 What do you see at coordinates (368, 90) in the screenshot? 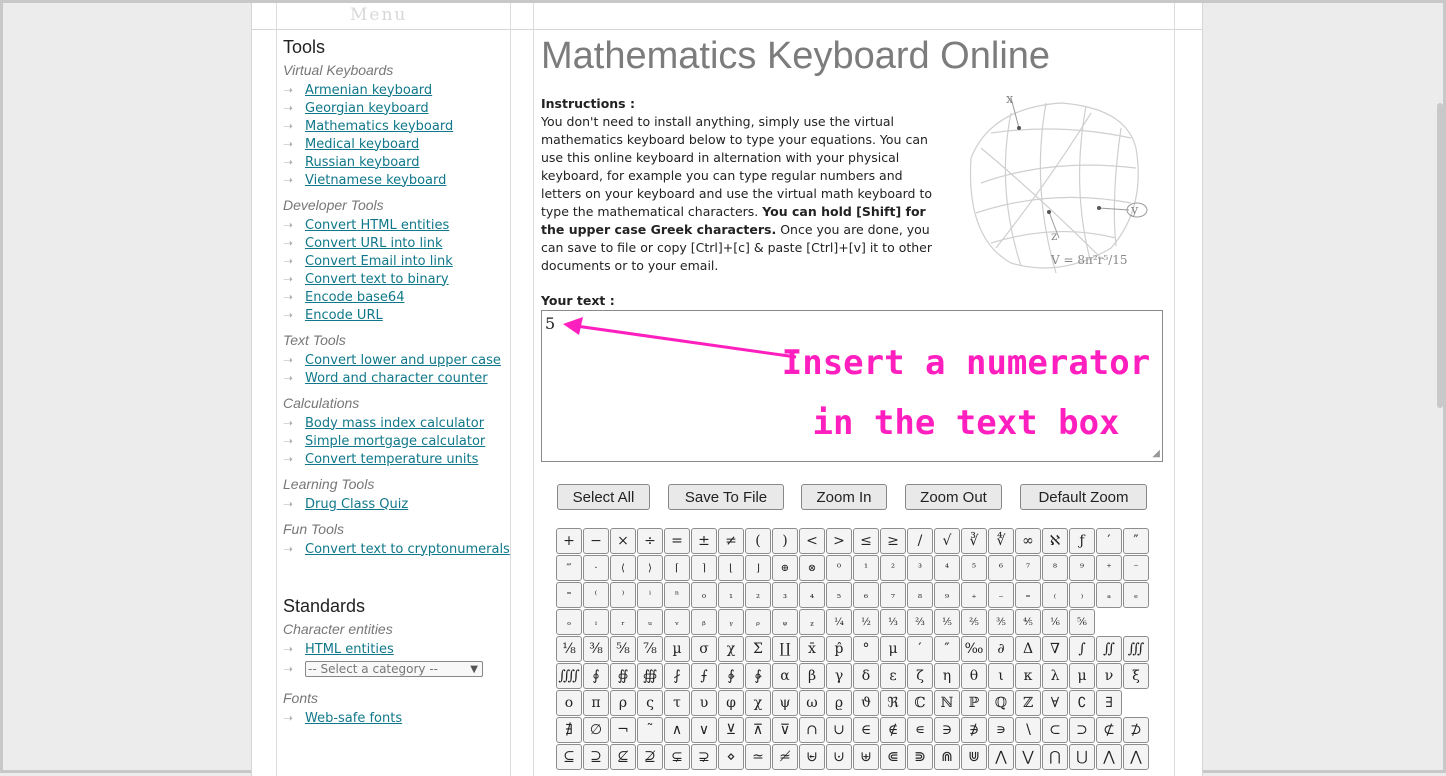
I see `sidebar-link: Armenian keyboard` at bounding box center [368, 90].